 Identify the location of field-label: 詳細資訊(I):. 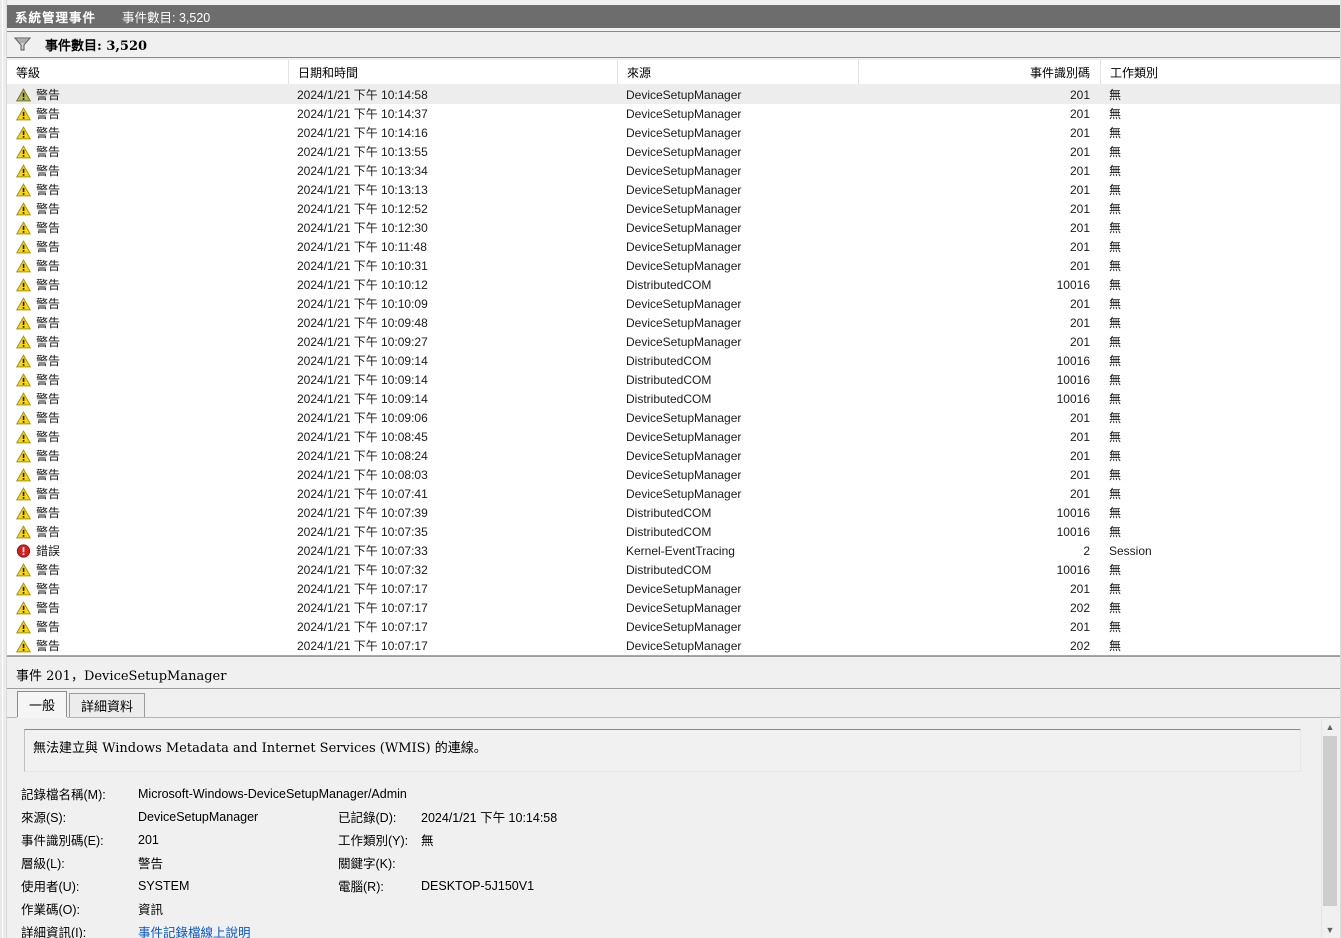
(54, 932).